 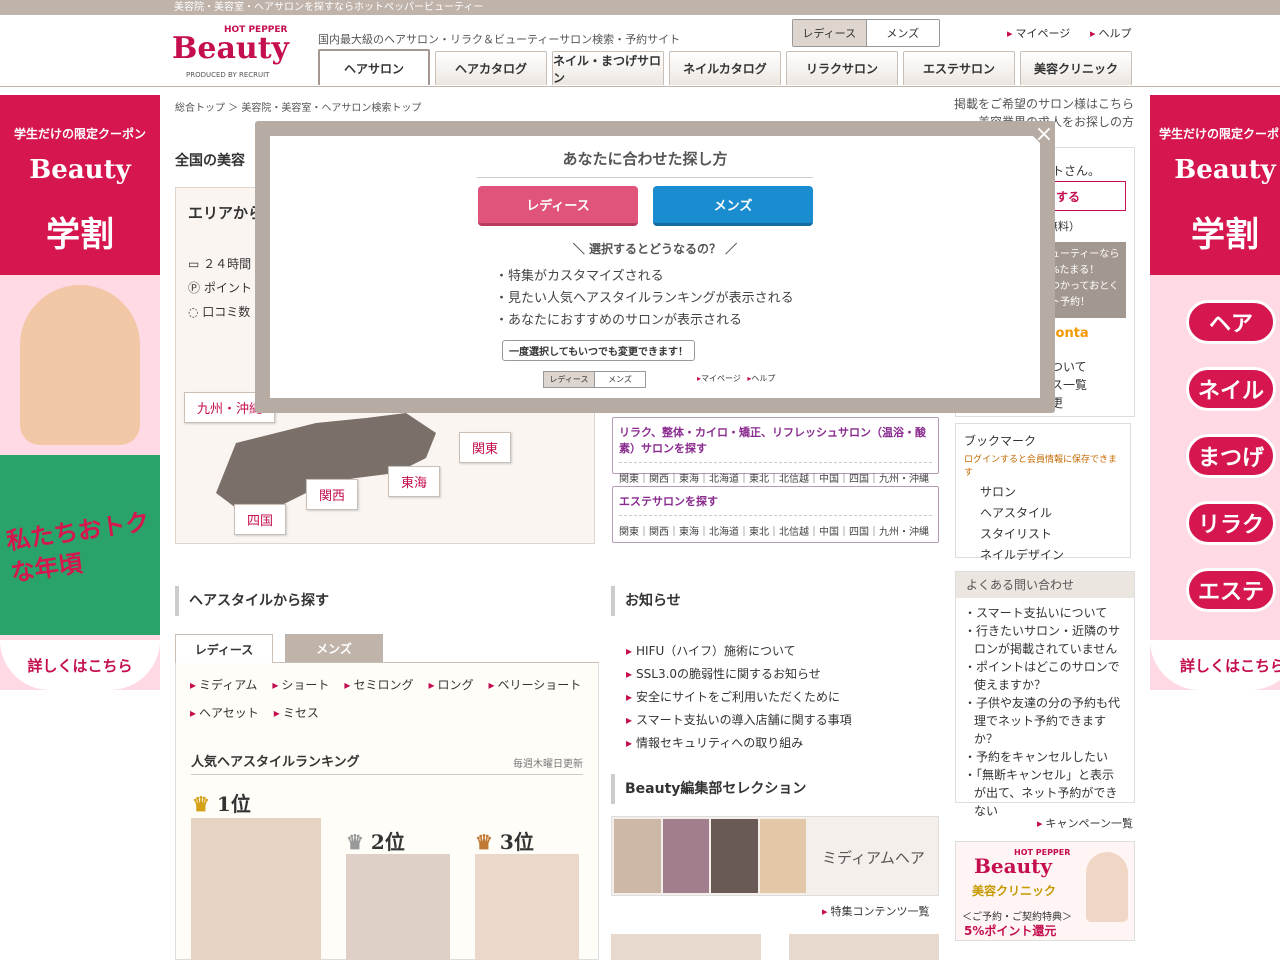 I want to click on news-item: SSL3.0の脆弱性に関するお知らせ, so click(x=739, y=674).